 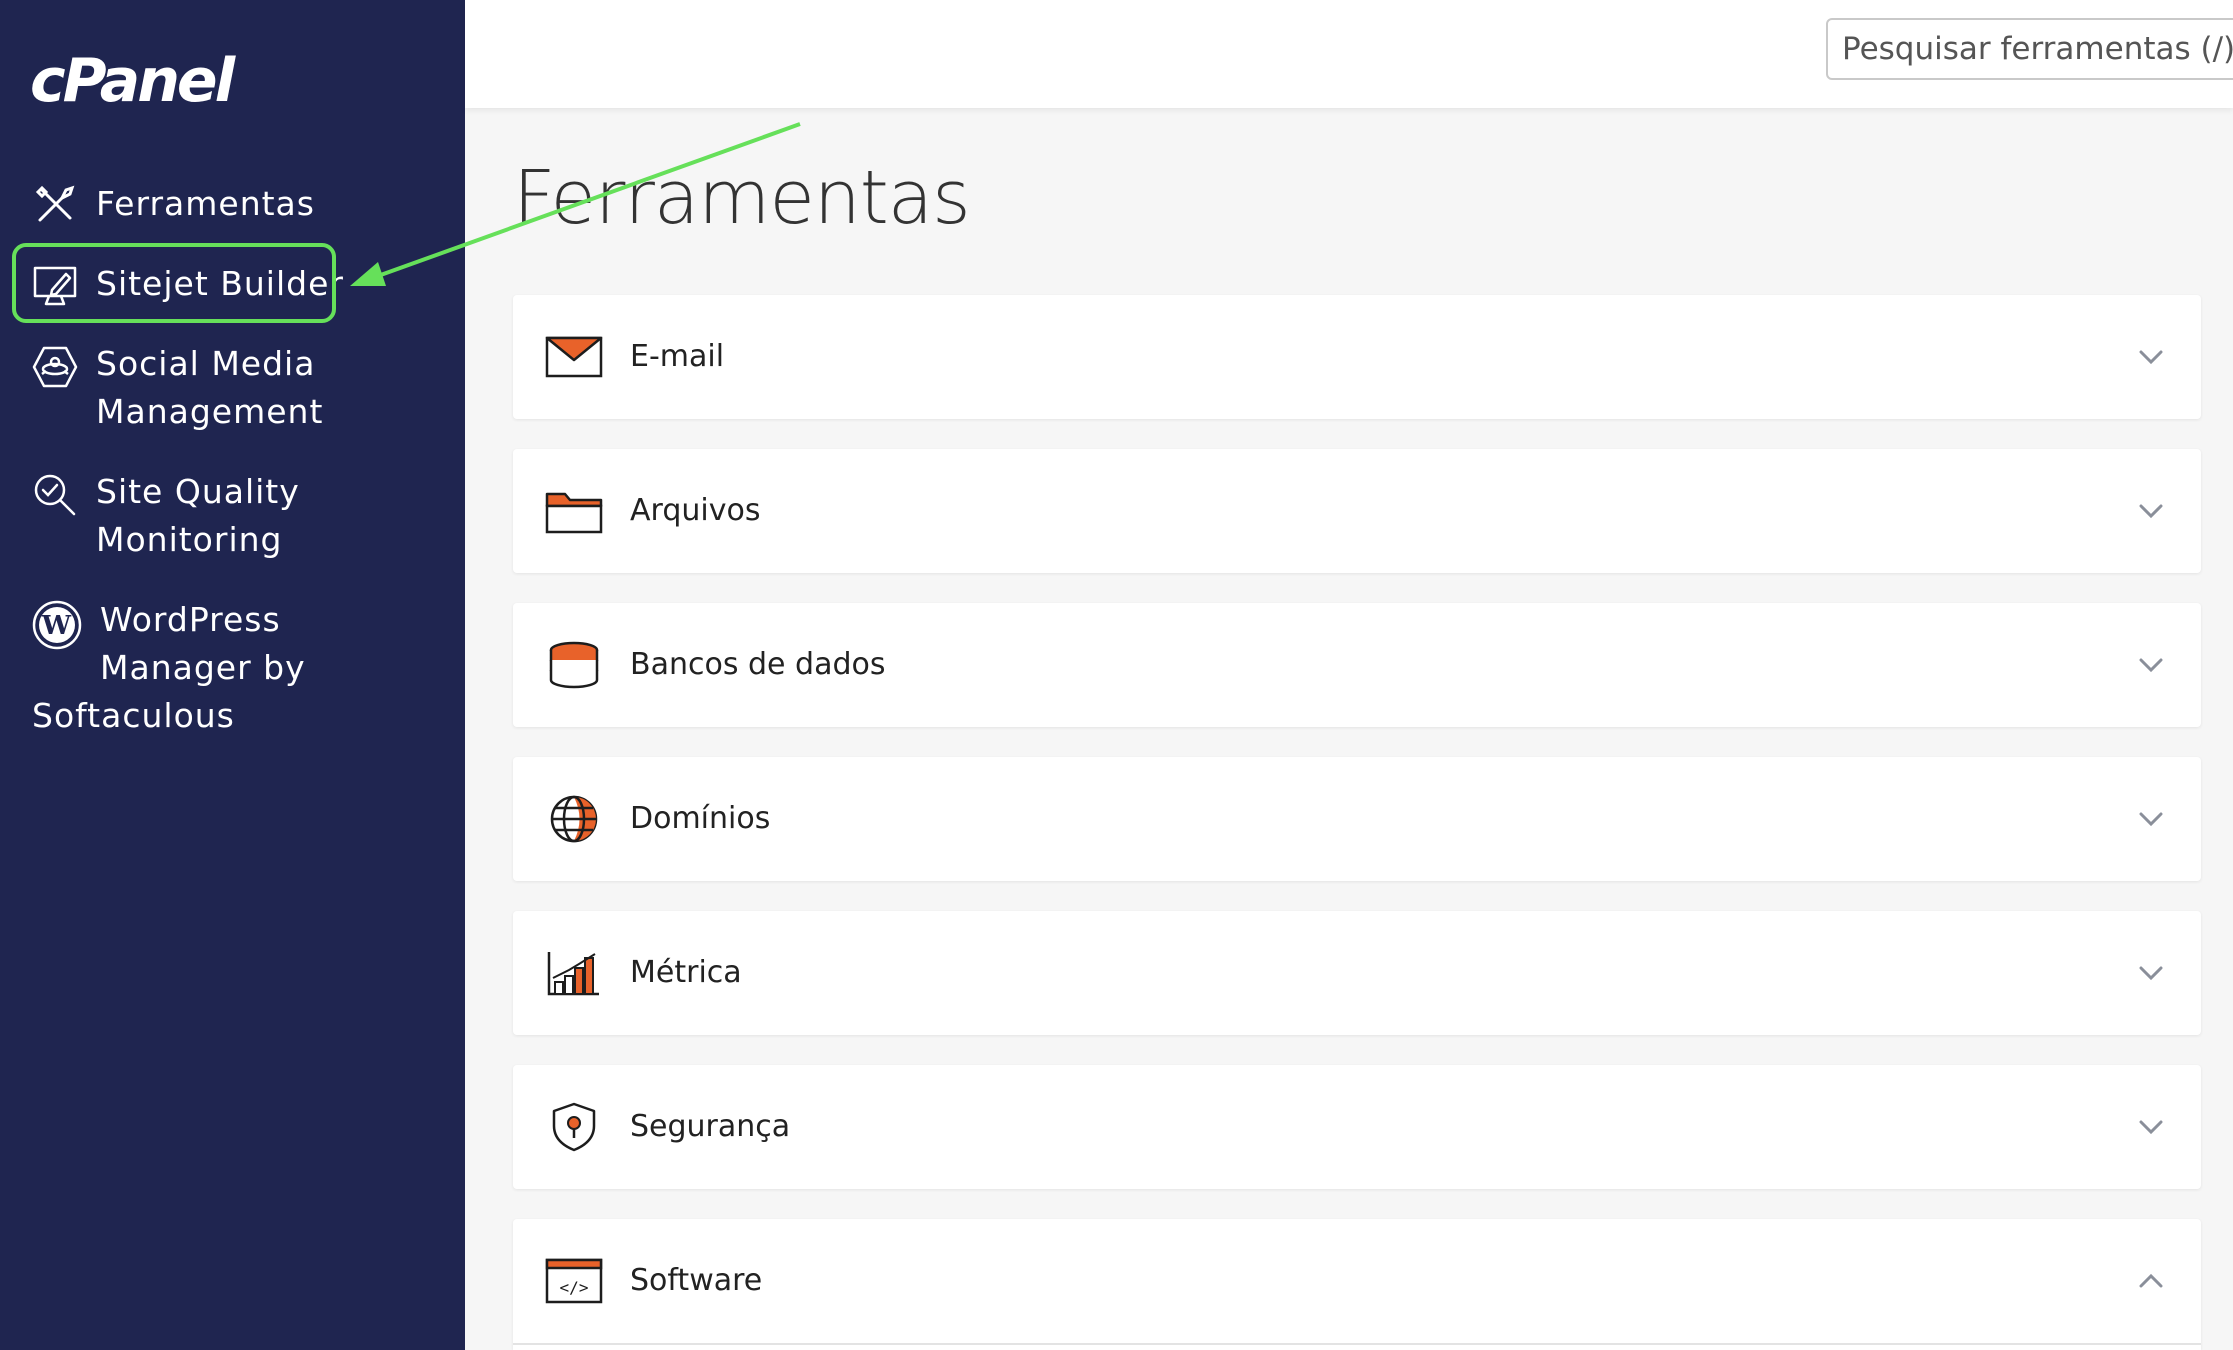 I want to click on cpanel-logo: cPanel, so click(x=132, y=81).